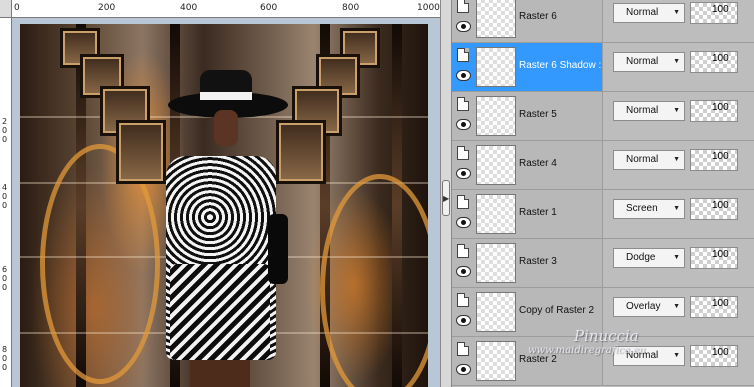 The image size is (754, 387). I want to click on layer-row: Raster 6 Shadow : 1 Normal ▼ 100, so click(603, 67).